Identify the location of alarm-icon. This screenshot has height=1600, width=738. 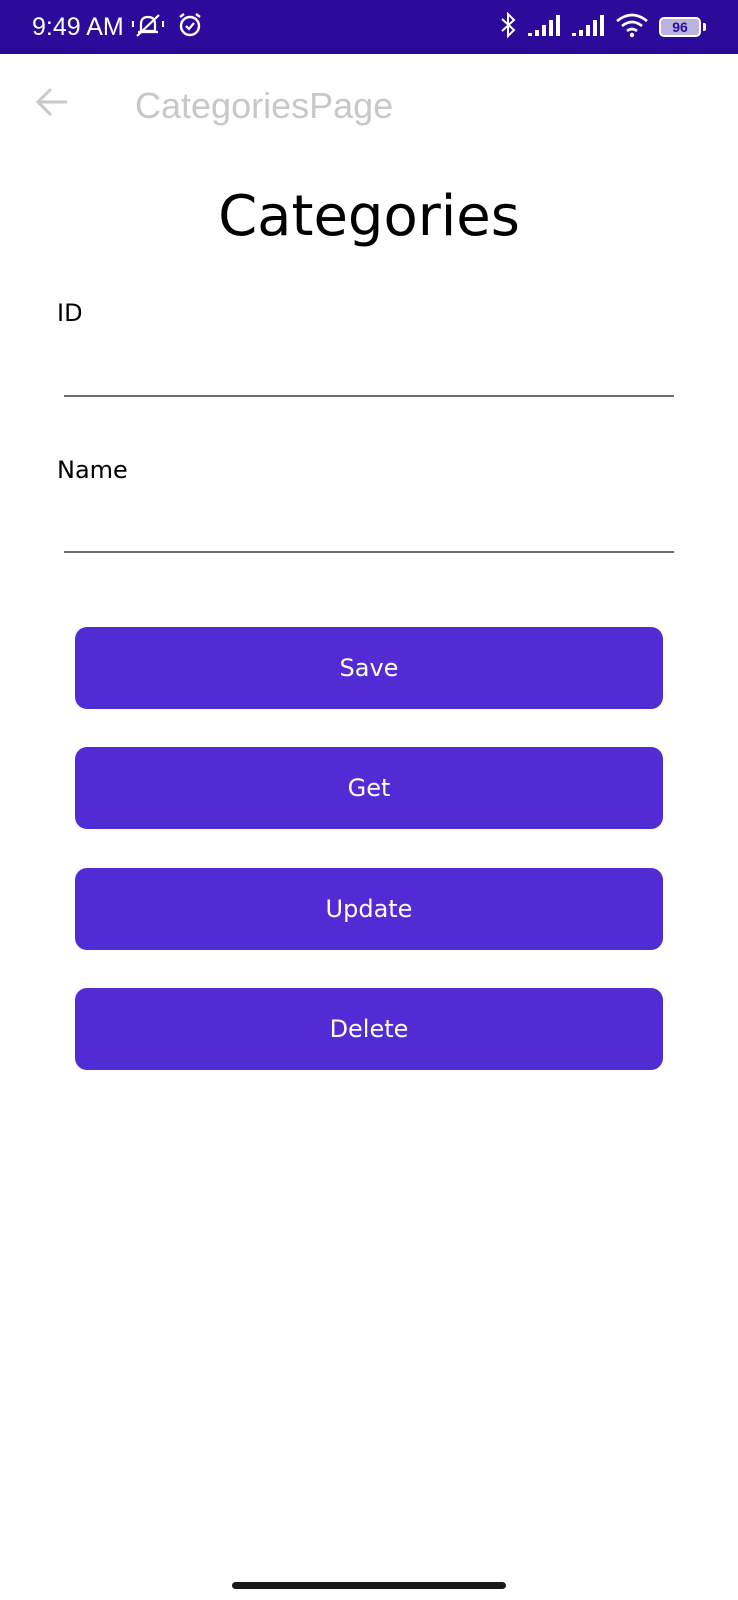
(190, 27).